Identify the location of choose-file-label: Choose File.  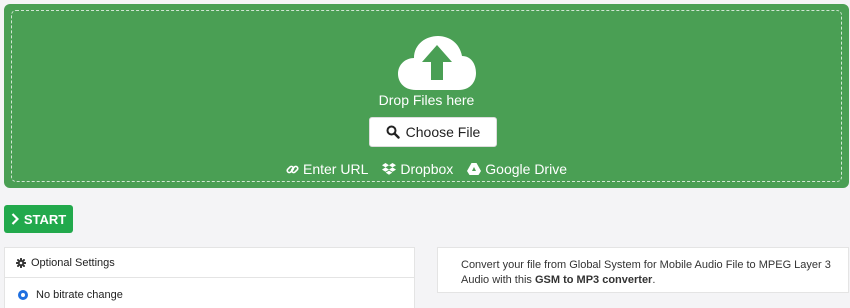
(443, 132).